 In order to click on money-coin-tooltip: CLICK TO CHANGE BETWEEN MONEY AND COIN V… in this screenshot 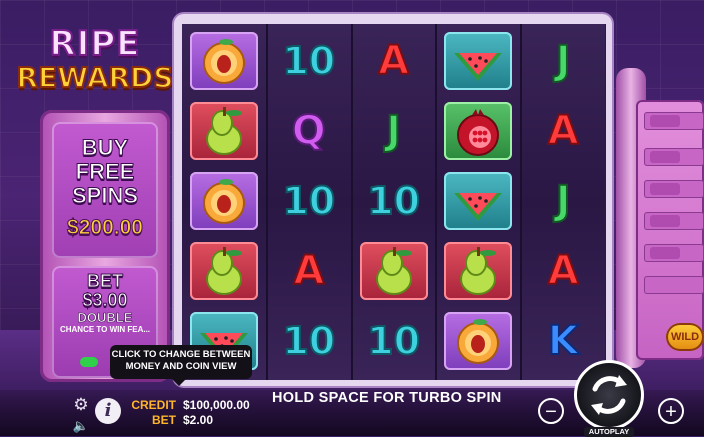, I will do `click(181, 365)`.